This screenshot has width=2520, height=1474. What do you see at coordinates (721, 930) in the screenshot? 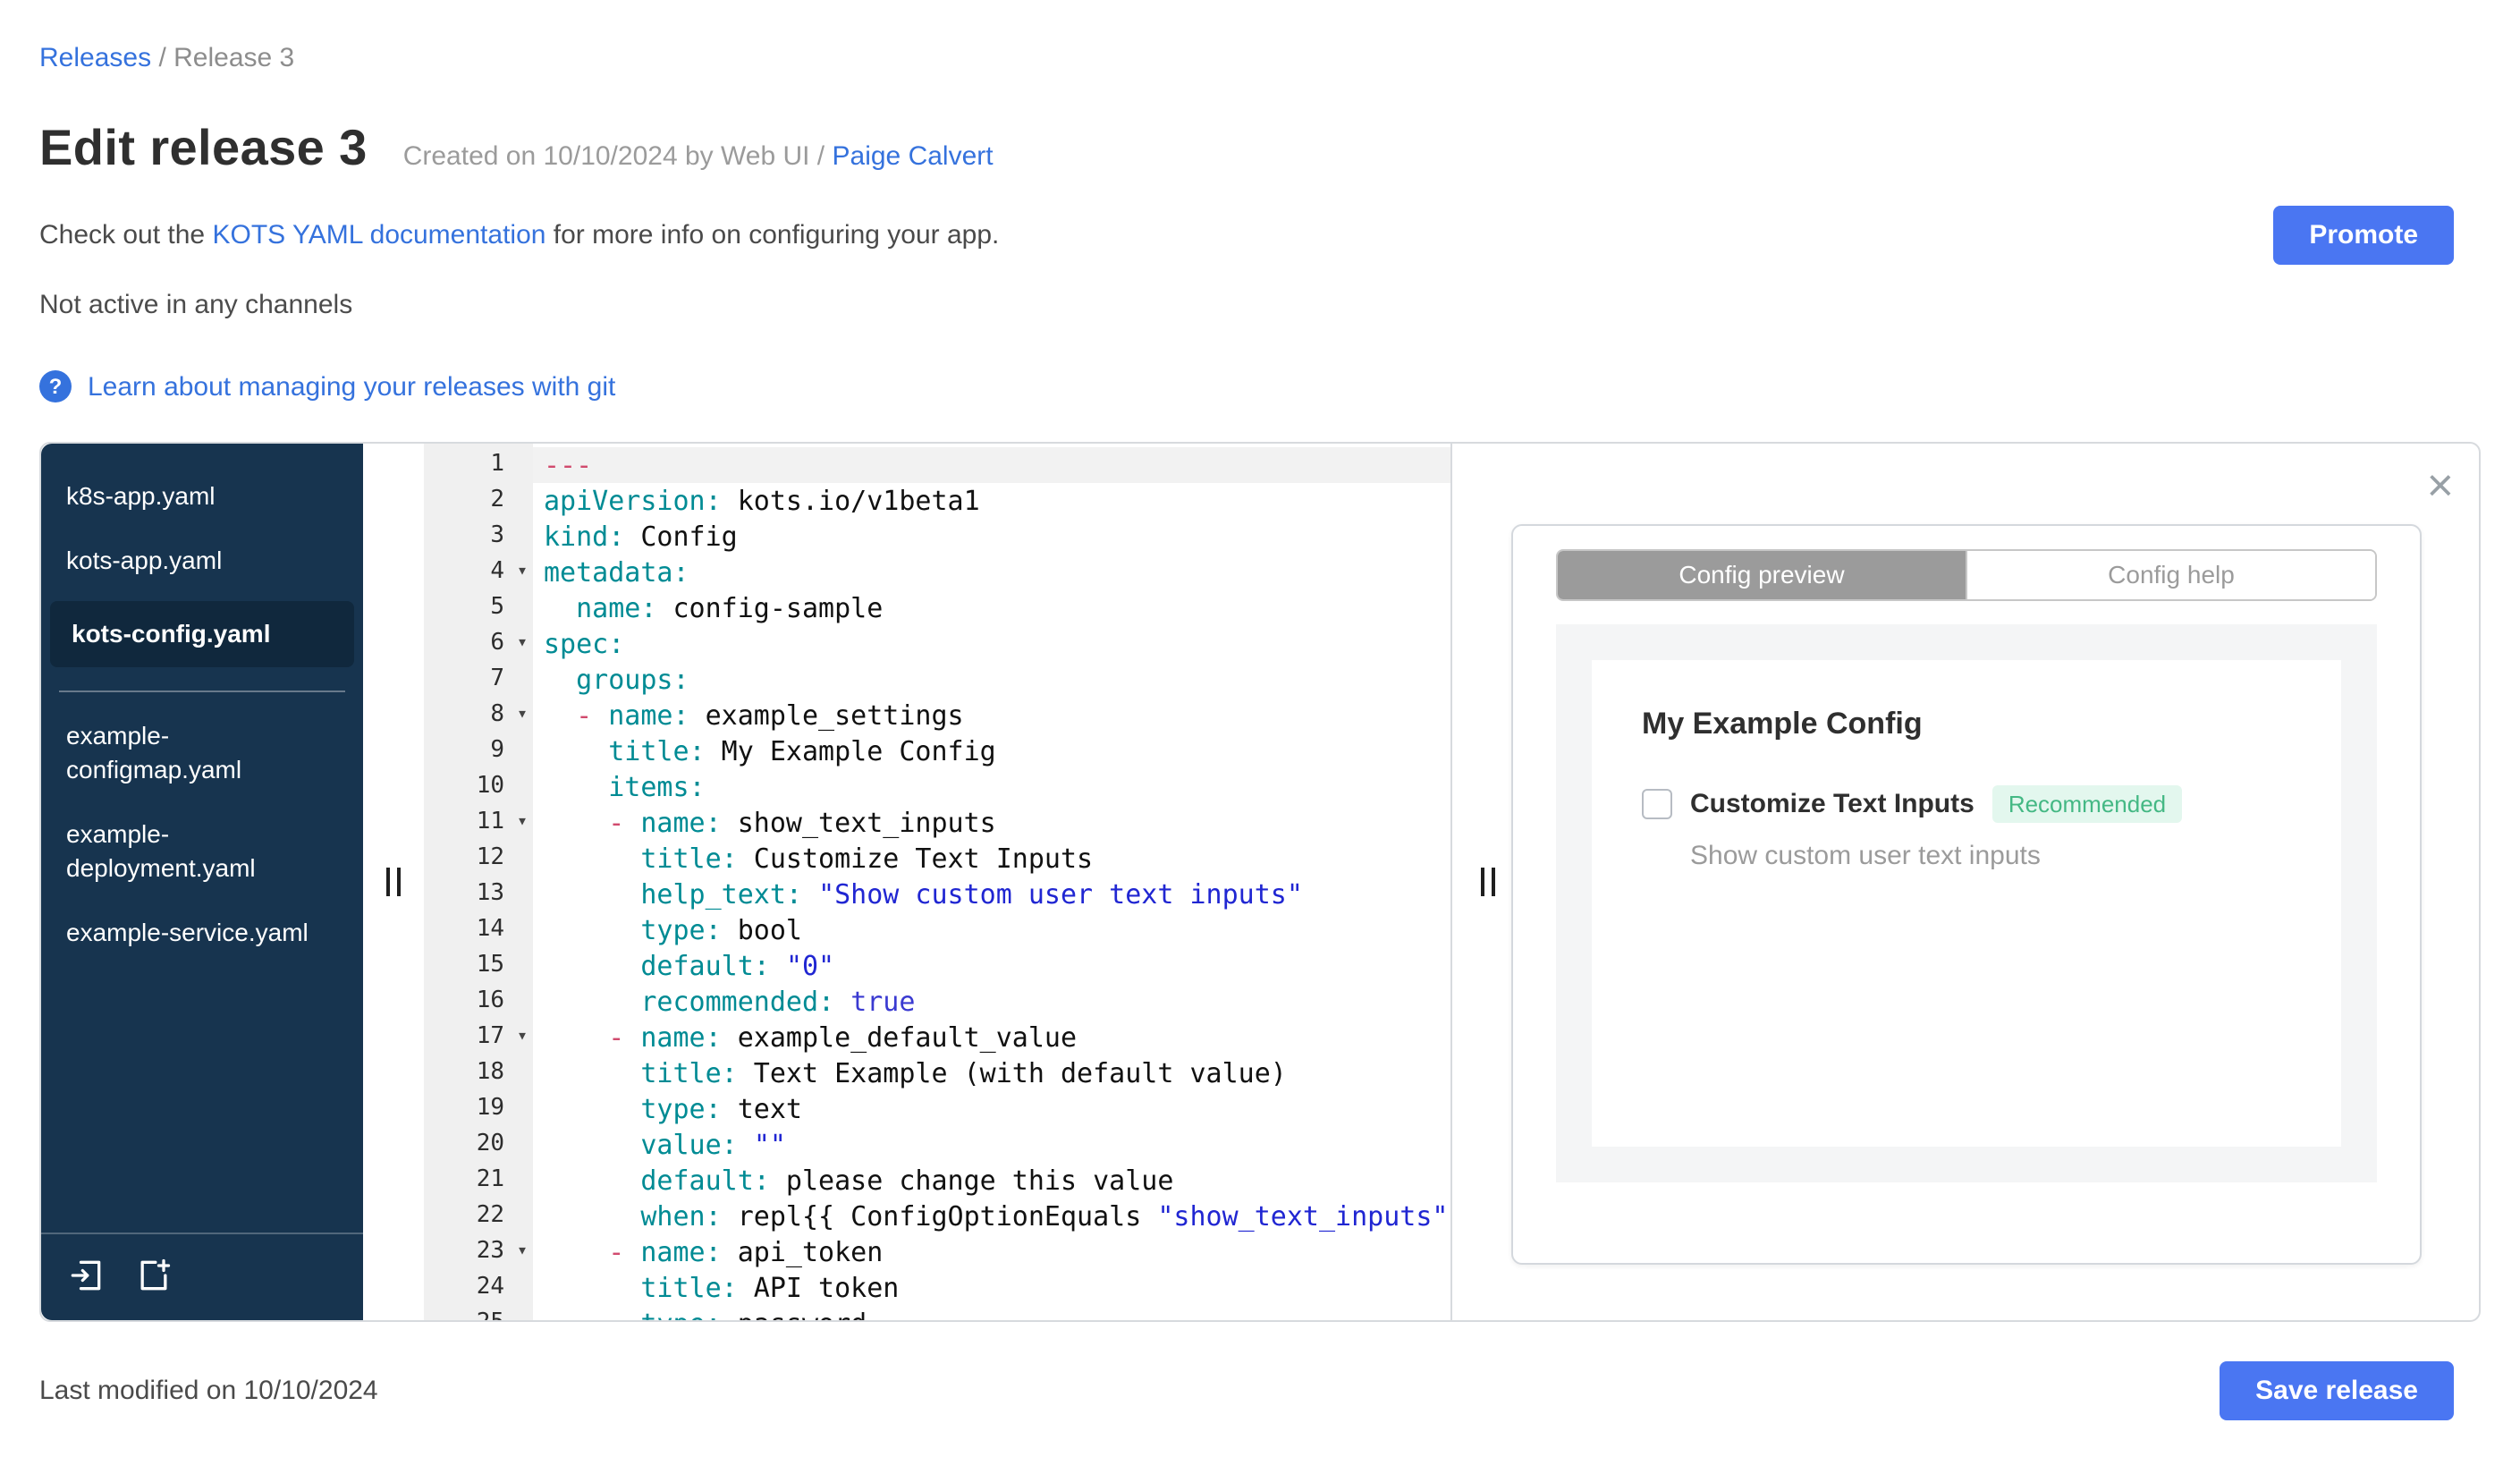
I see `code-line-text: type: bool` at bounding box center [721, 930].